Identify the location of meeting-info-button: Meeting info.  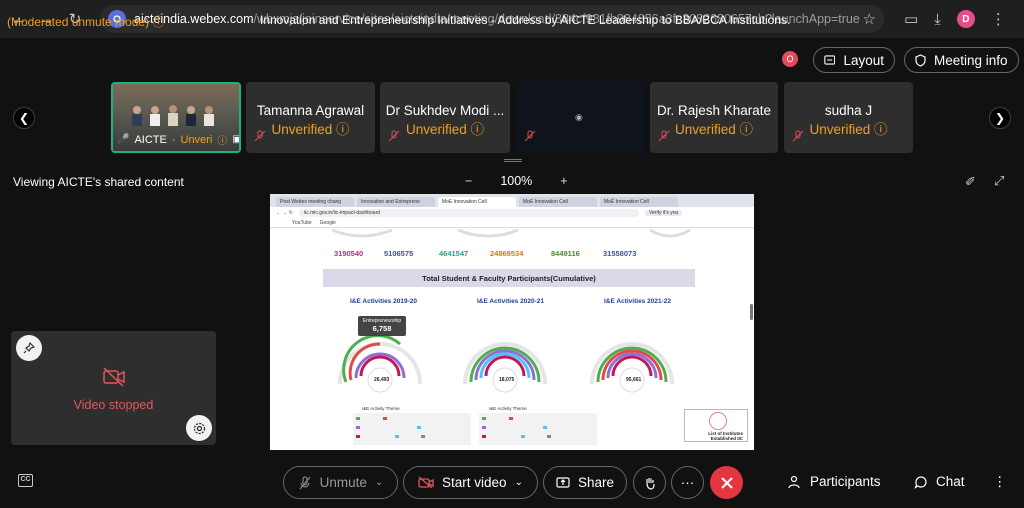
(961, 60).